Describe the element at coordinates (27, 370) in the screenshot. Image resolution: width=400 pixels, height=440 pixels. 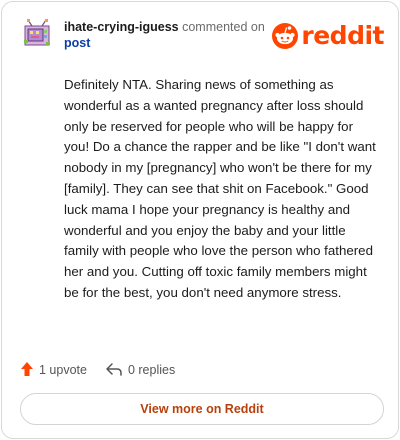
I see `upvote-arrow-icon` at that location.